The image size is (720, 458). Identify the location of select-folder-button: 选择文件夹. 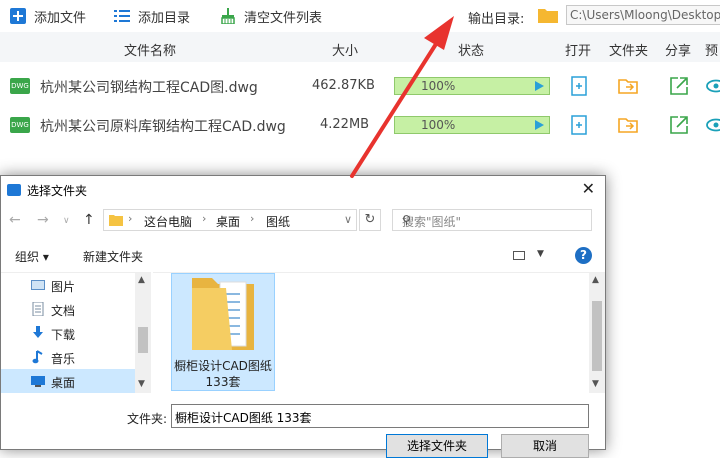
(437, 446).